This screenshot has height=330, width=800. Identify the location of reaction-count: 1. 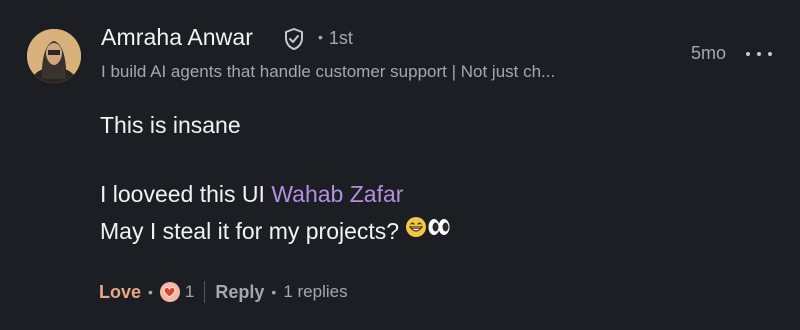
(189, 292).